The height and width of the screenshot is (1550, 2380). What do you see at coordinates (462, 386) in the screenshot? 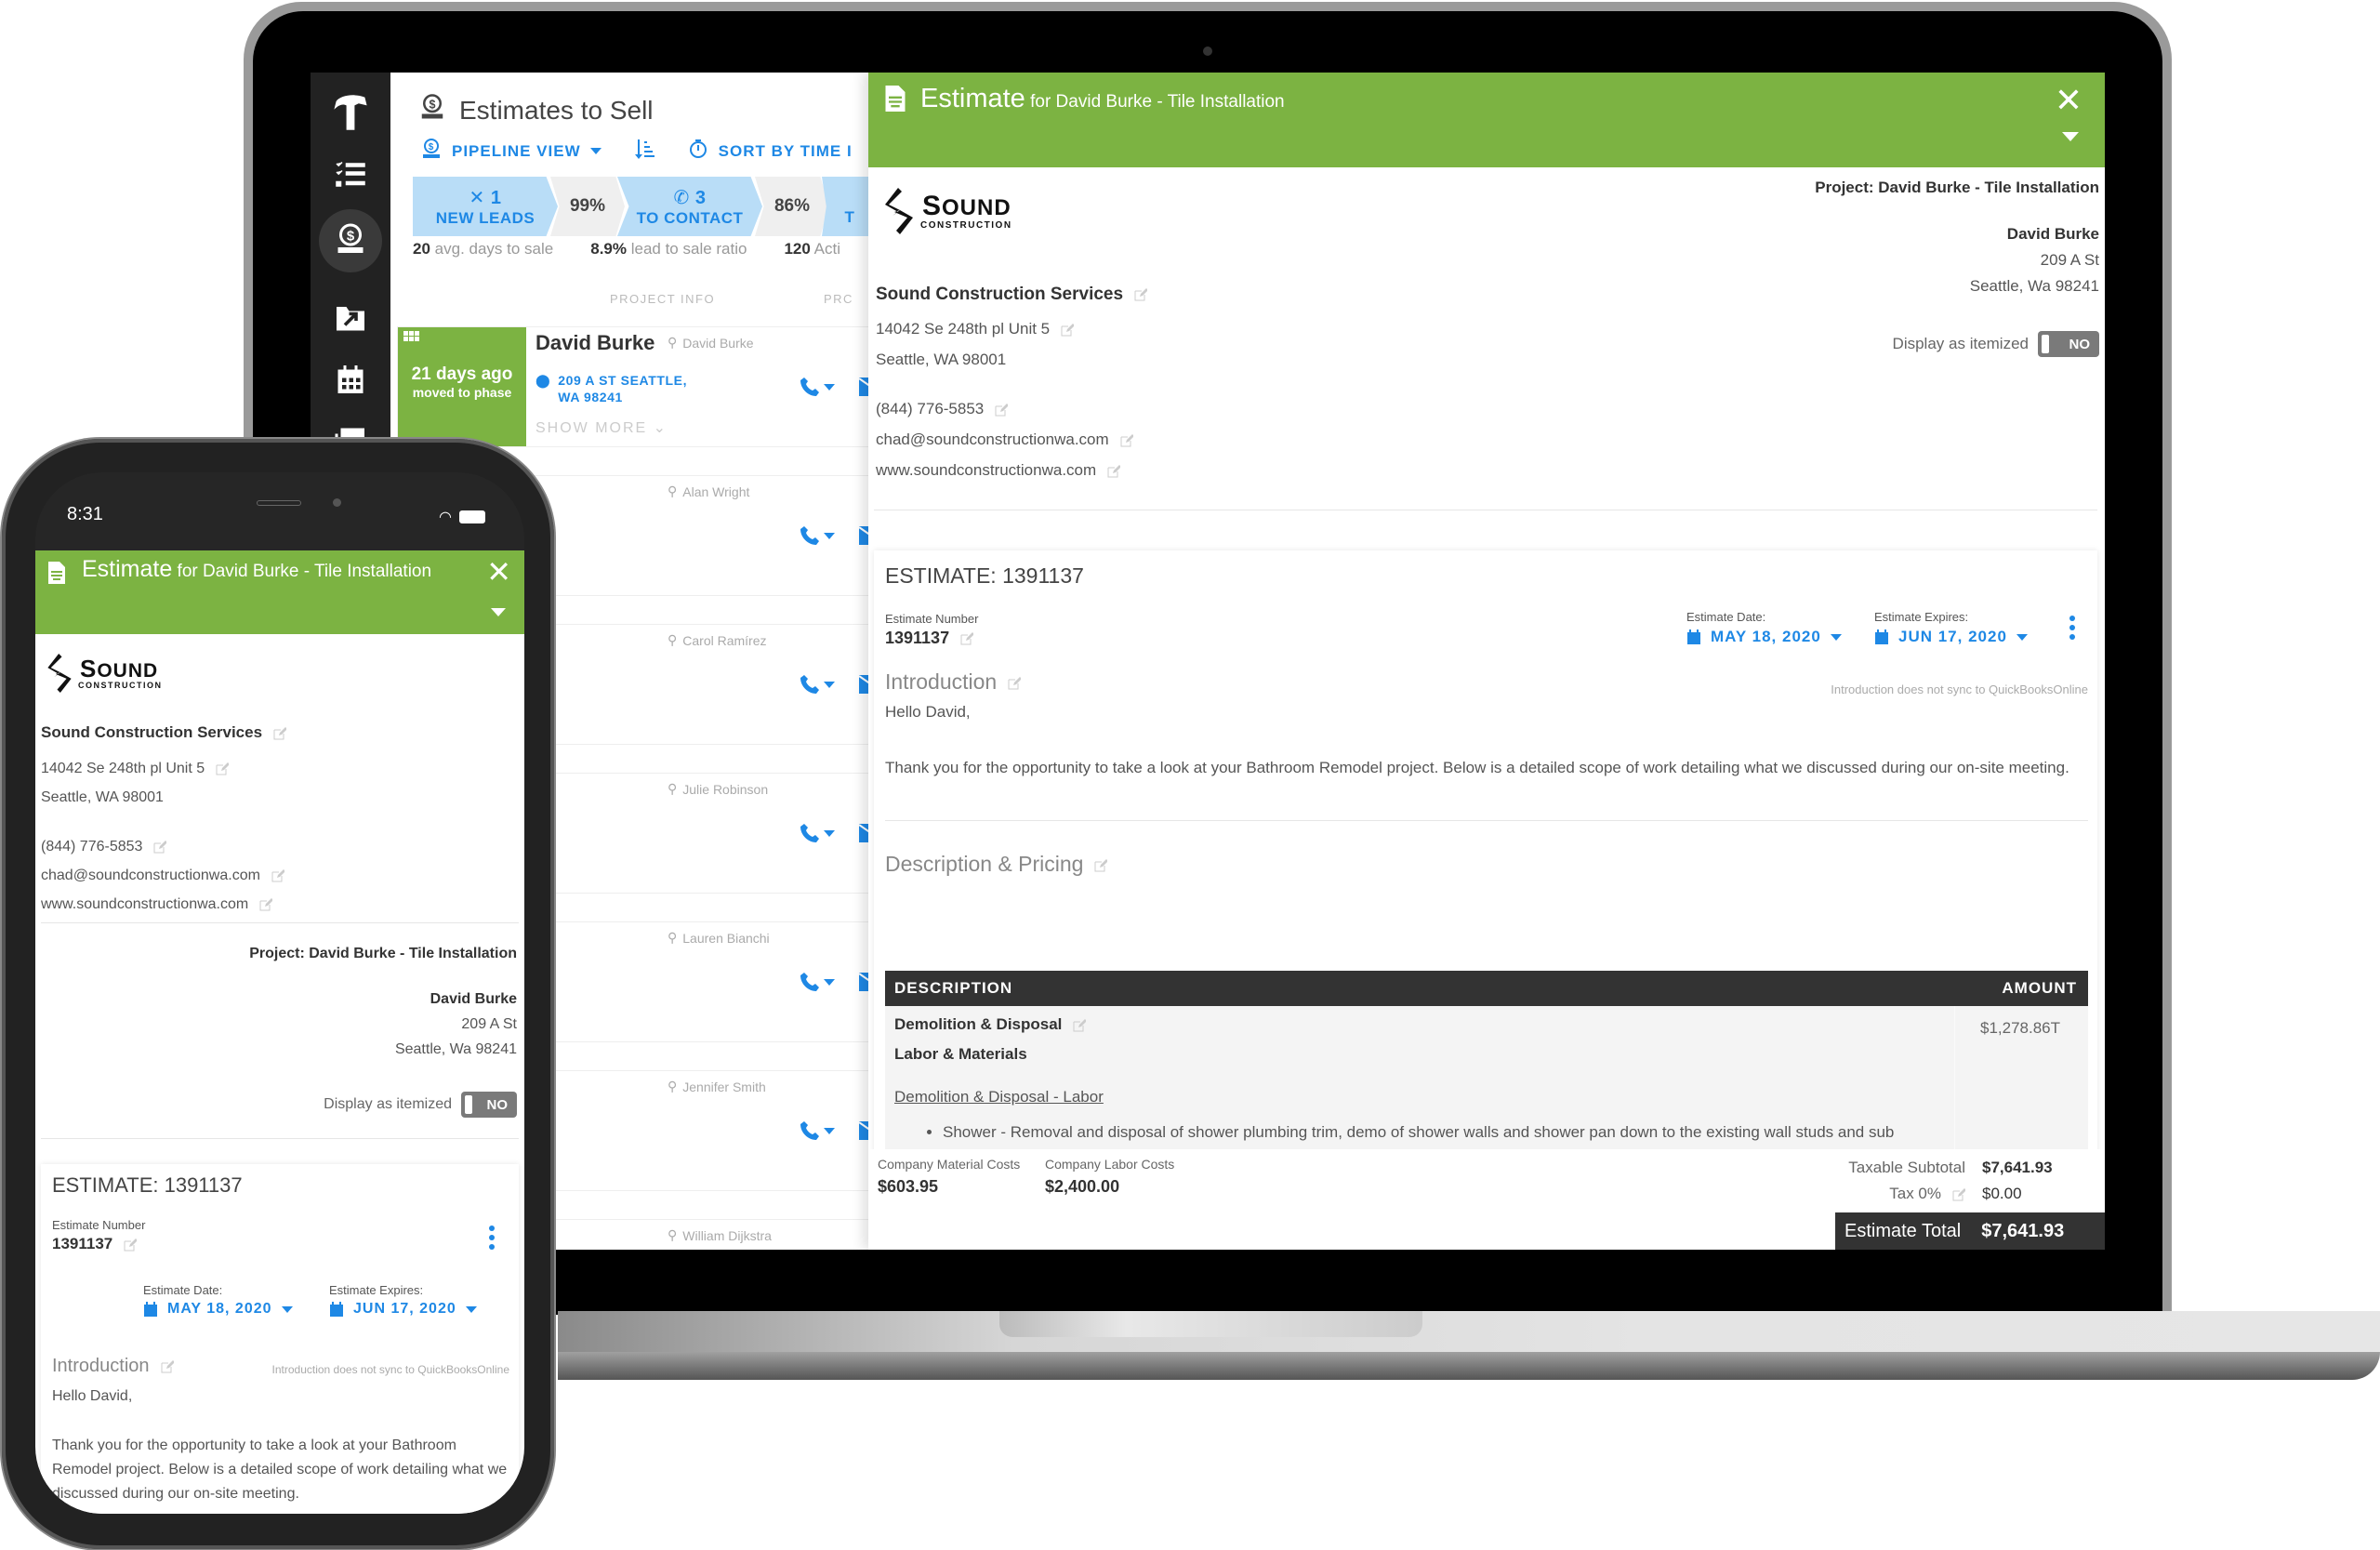
I see `phase-badge: 21 days ago moved to phase` at bounding box center [462, 386].